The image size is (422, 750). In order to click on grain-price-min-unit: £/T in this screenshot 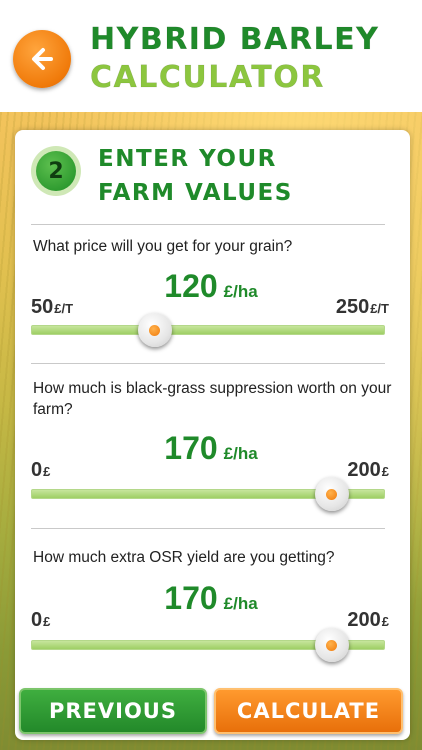, I will do `click(64, 308)`.